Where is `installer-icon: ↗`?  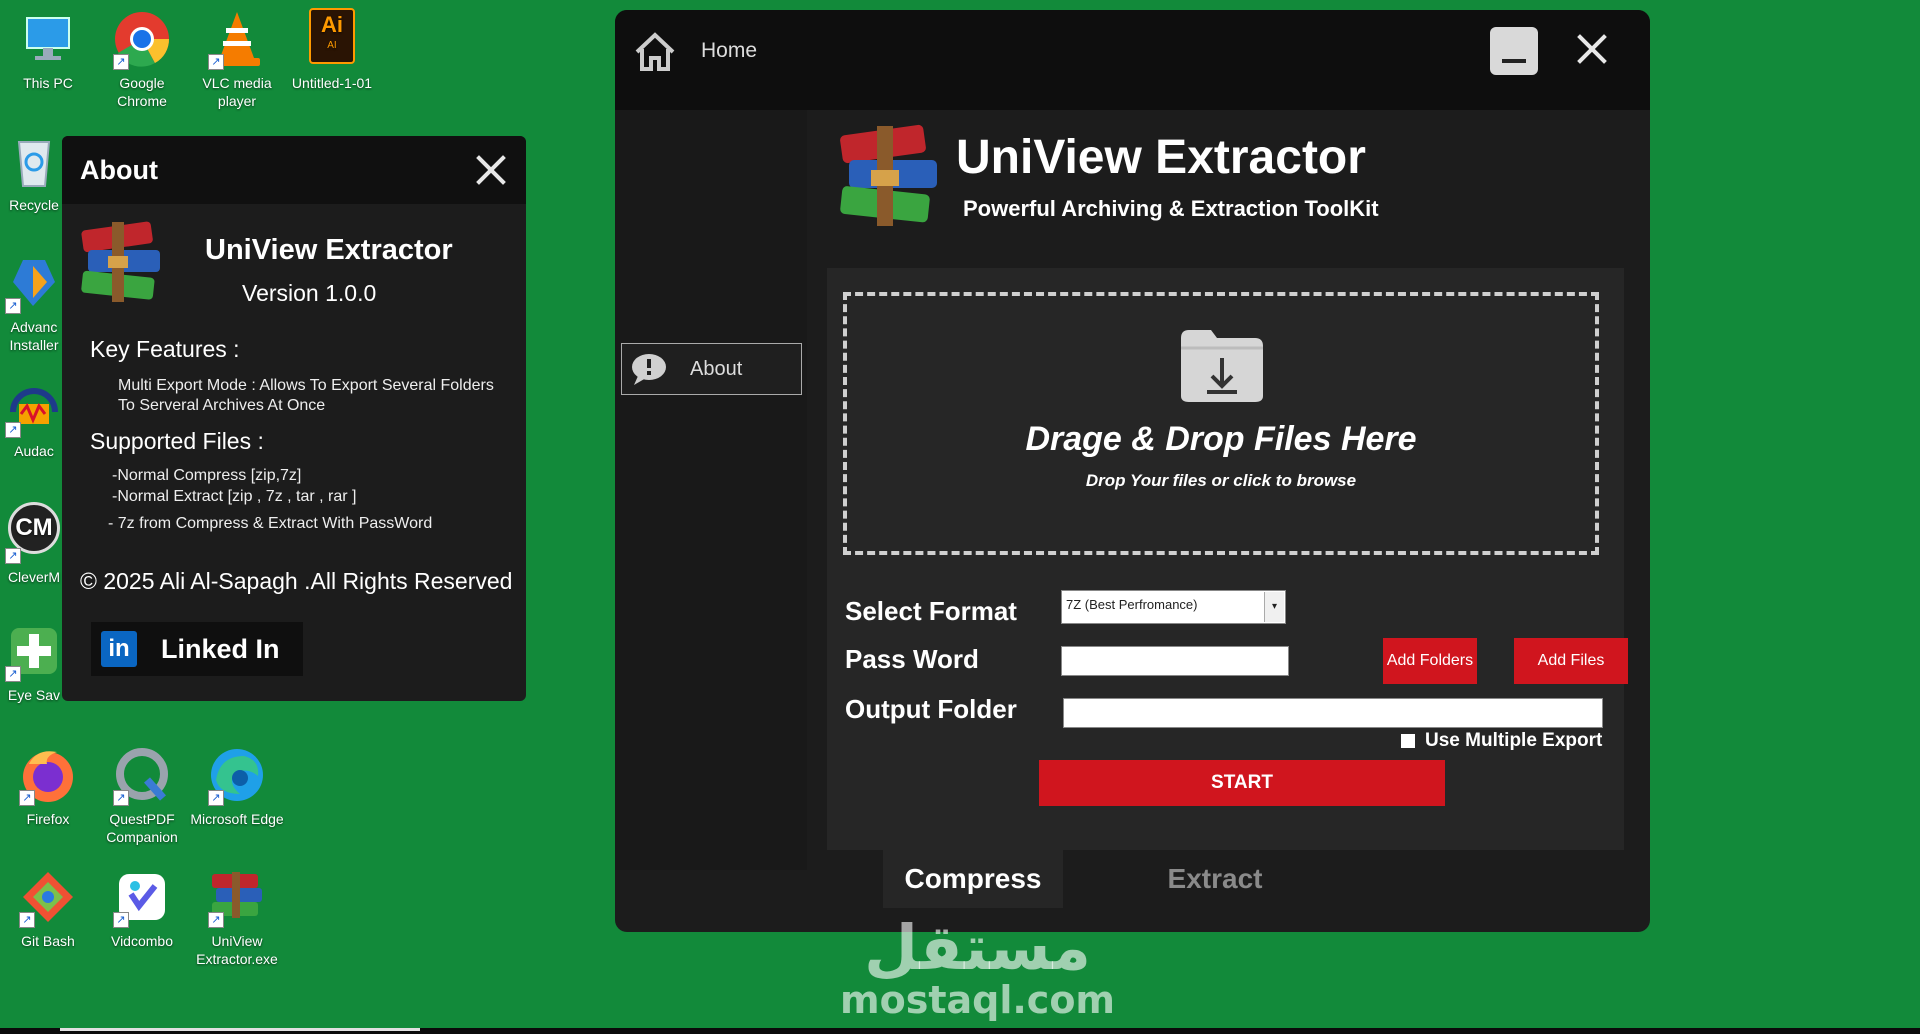
installer-icon: ↗ is located at coordinates (34, 283).